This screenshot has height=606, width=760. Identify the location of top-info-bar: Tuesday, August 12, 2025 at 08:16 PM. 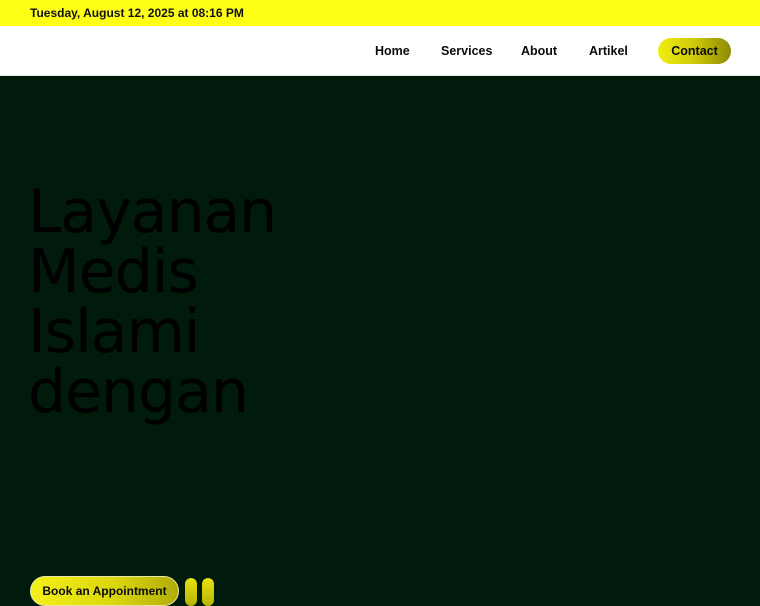
(380, 13).